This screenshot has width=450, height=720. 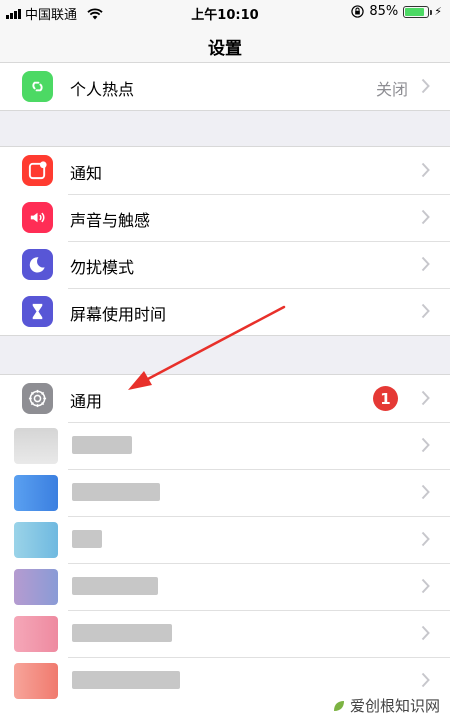 I want to click on update-badge: 1, so click(x=385, y=398).